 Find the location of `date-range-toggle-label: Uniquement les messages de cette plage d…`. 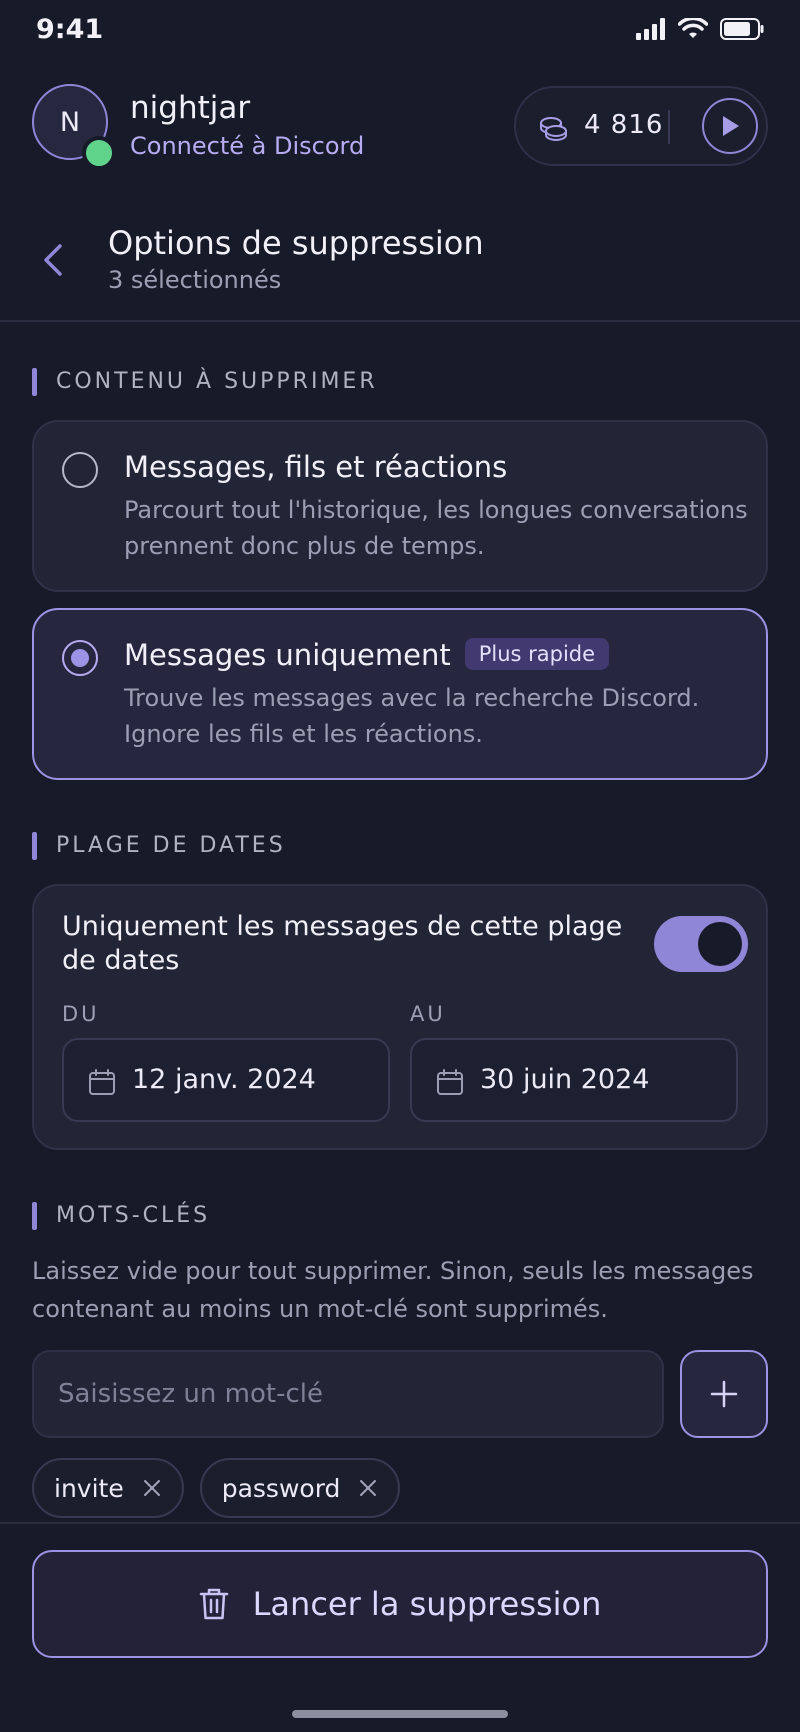

date-range-toggle-label: Uniquement les messages de cette plage d… is located at coordinates (342, 943).